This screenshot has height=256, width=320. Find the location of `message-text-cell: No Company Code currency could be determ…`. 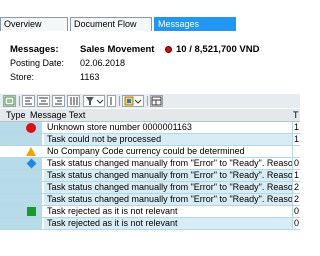

message-text-cell: No Company Code currency could be determ… is located at coordinates (168, 151).